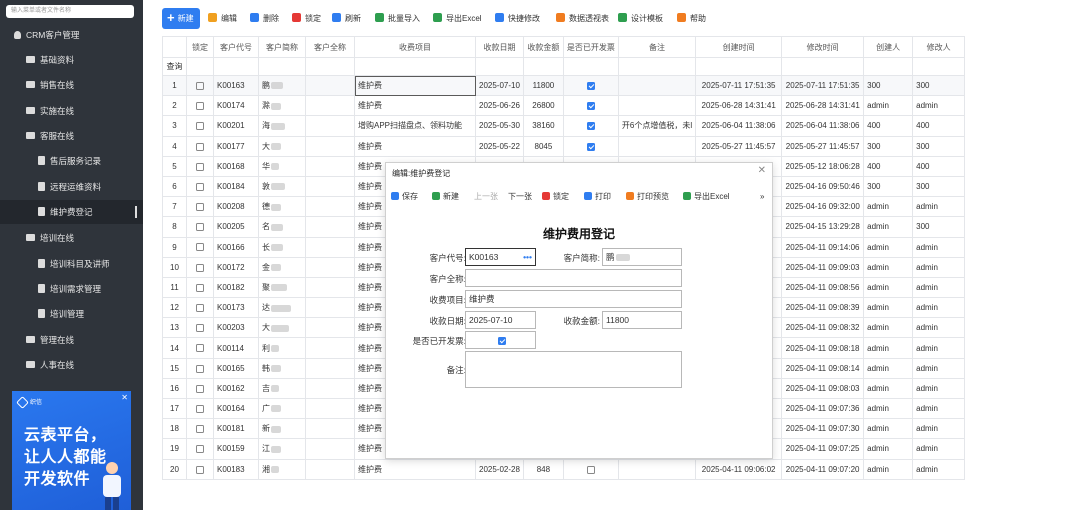  Describe the element at coordinates (457, 18) in the screenshot. I see `toolbar-button-6: 导出Excel` at that location.